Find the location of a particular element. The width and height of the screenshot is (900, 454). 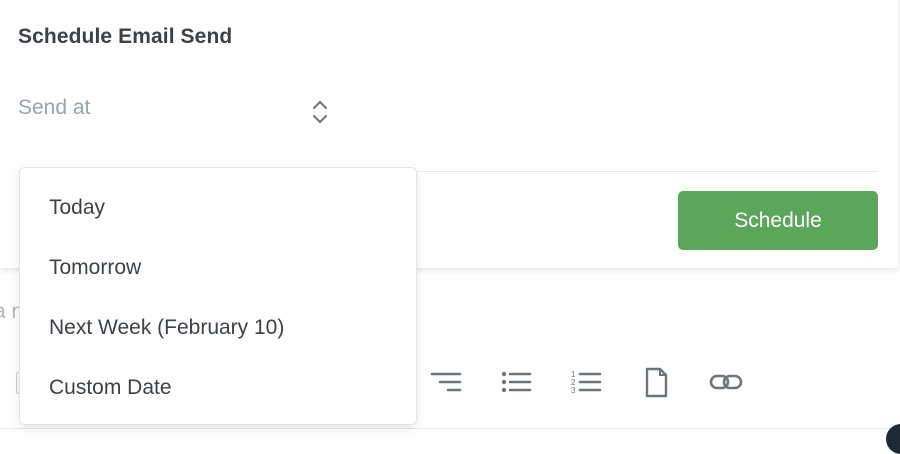

svg-text: 3 is located at coordinates (573, 390).